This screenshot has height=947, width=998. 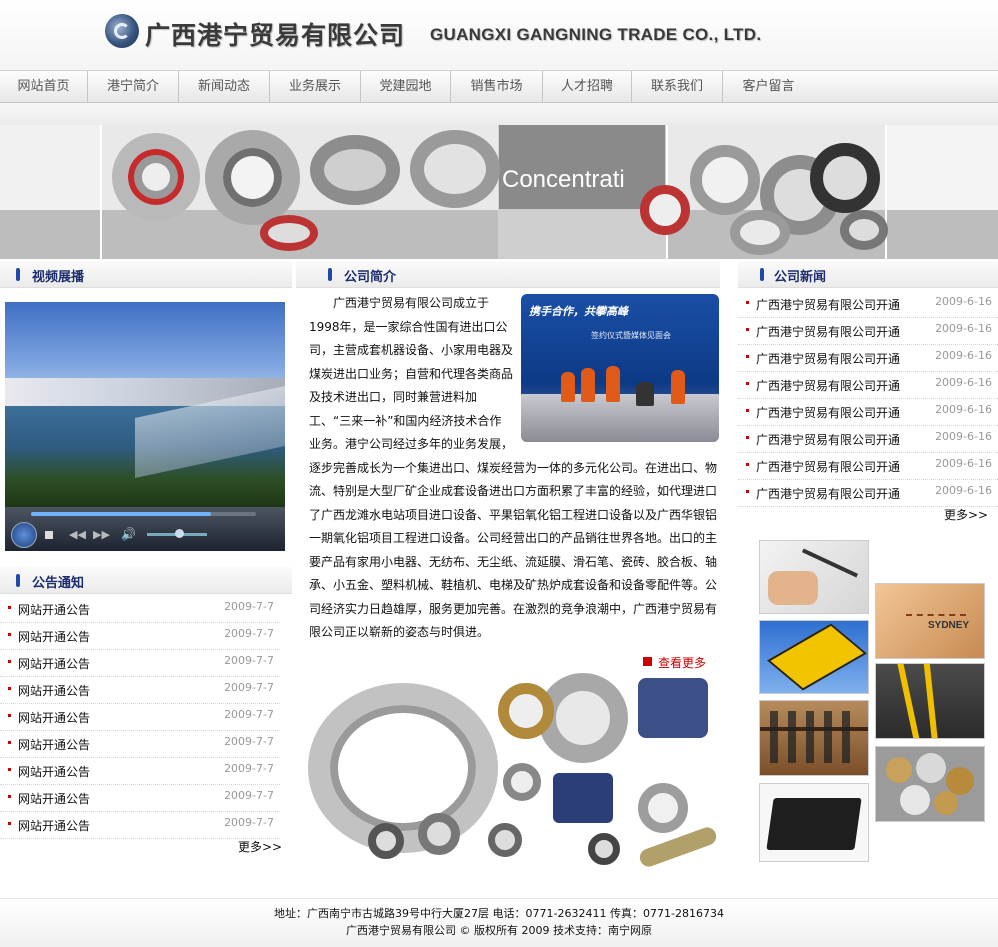 I want to click on nav-about: 港宁简介, so click(x=133, y=86).